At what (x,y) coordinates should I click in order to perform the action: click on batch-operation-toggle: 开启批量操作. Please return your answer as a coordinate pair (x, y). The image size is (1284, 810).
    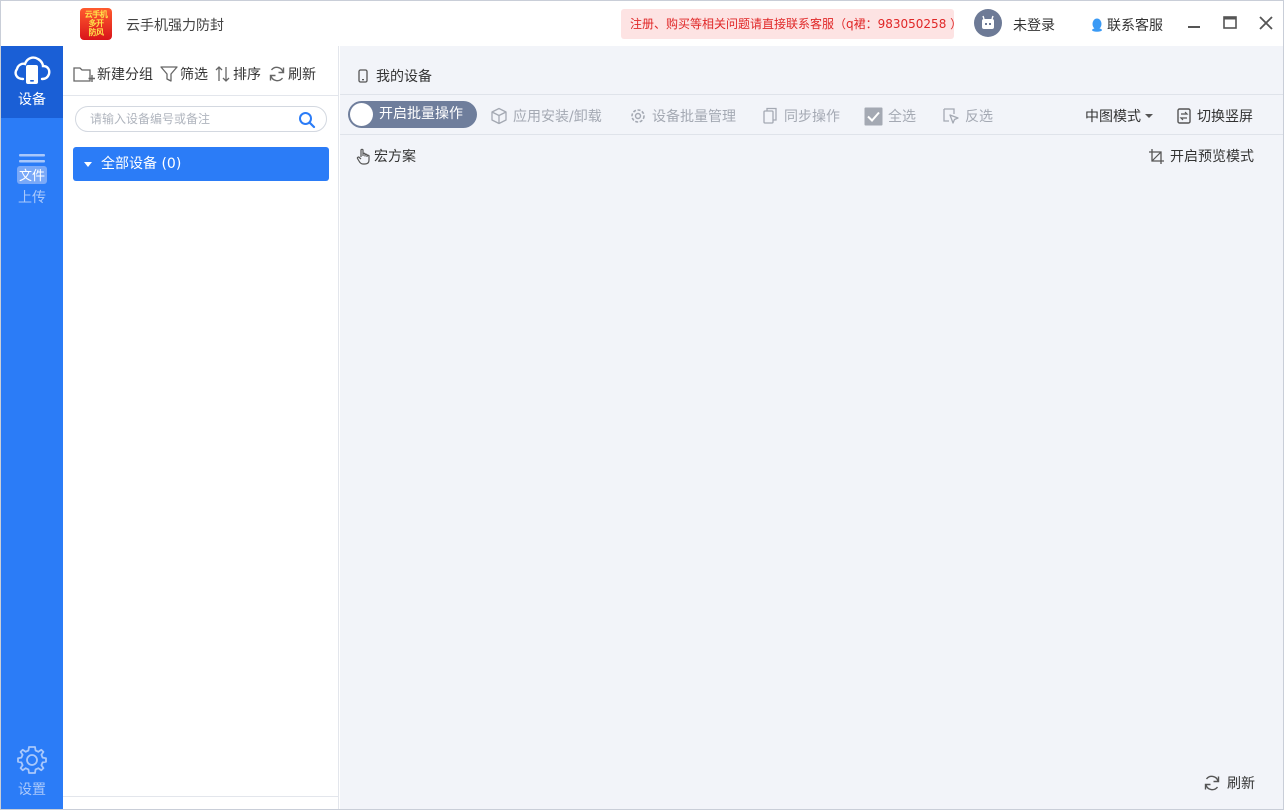
    Looking at the image, I should click on (412, 114).